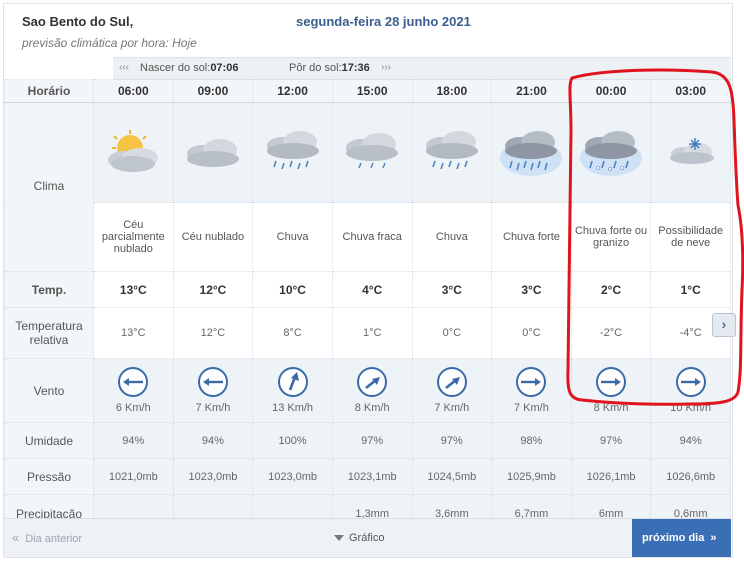 Image resolution: width=744 pixels, height=565 pixels. I want to click on sunset-label: Pôr do sol:, so click(315, 68).